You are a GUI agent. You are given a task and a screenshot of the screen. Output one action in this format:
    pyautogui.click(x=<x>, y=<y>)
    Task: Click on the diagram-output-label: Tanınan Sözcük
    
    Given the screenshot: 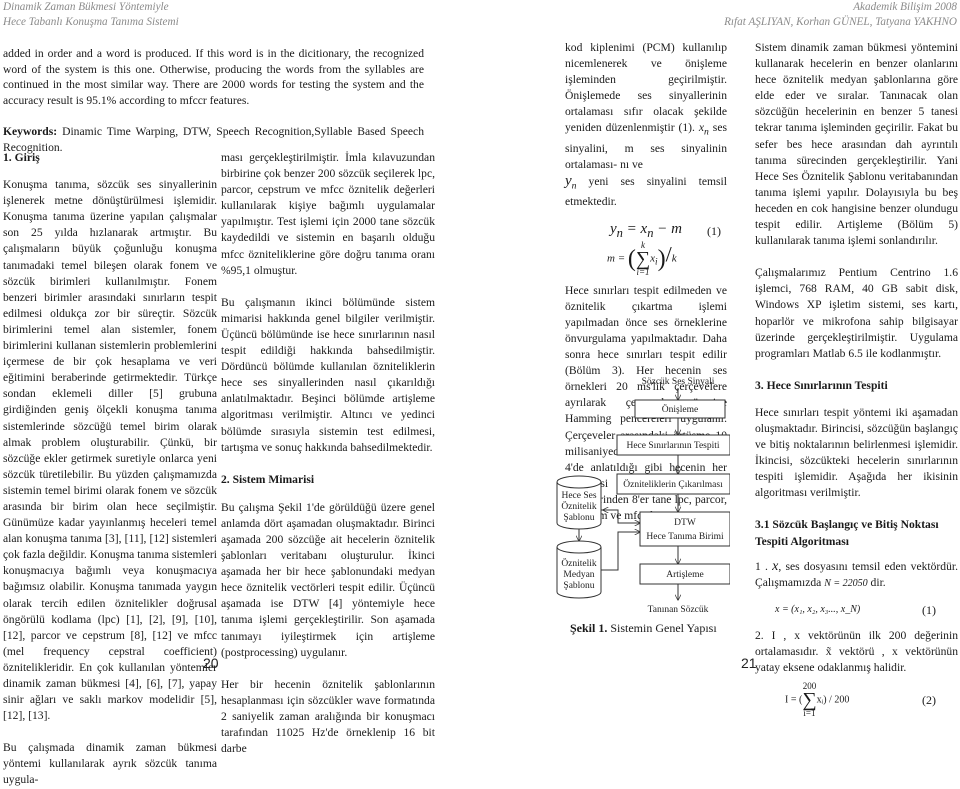 What is the action you would take?
    pyautogui.click(x=678, y=610)
    